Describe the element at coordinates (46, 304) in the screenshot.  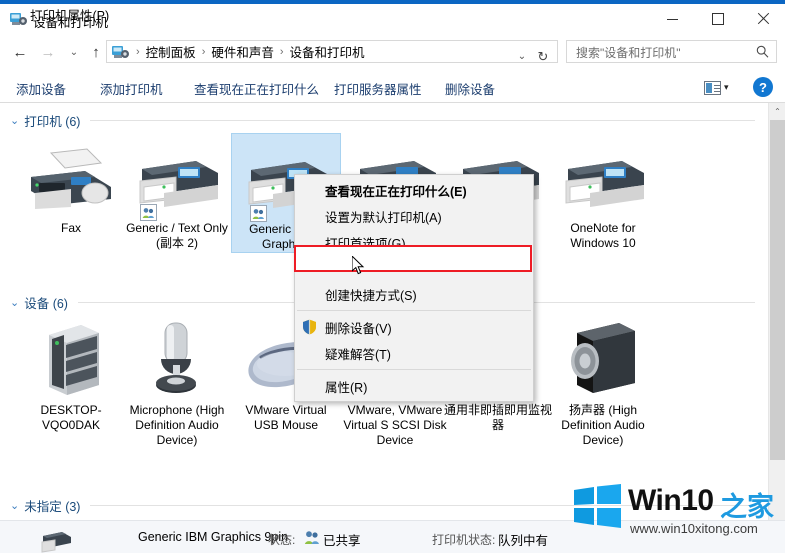
I see `group-label-devices: 设备 (6)` at that location.